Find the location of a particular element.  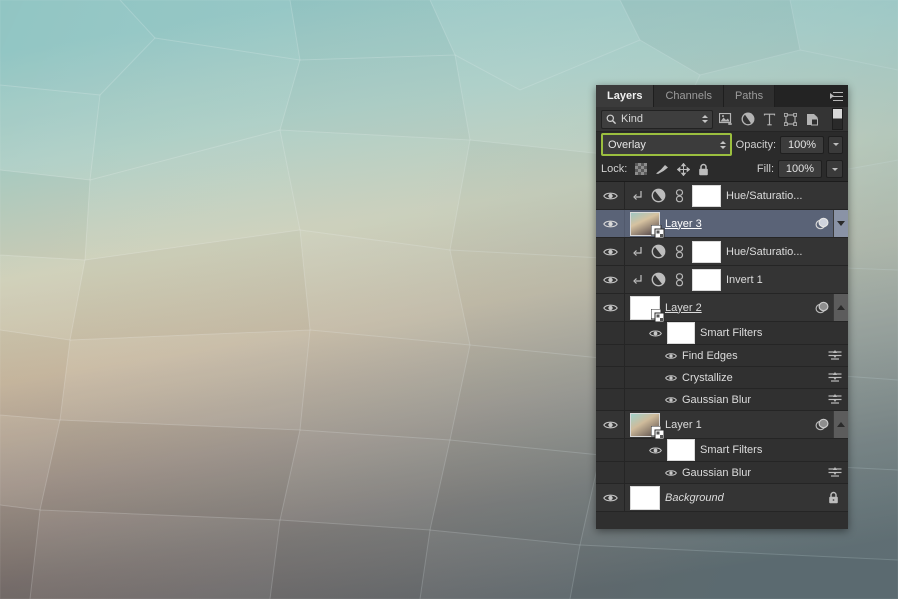

fill-label: Fill: is located at coordinates (765, 169).